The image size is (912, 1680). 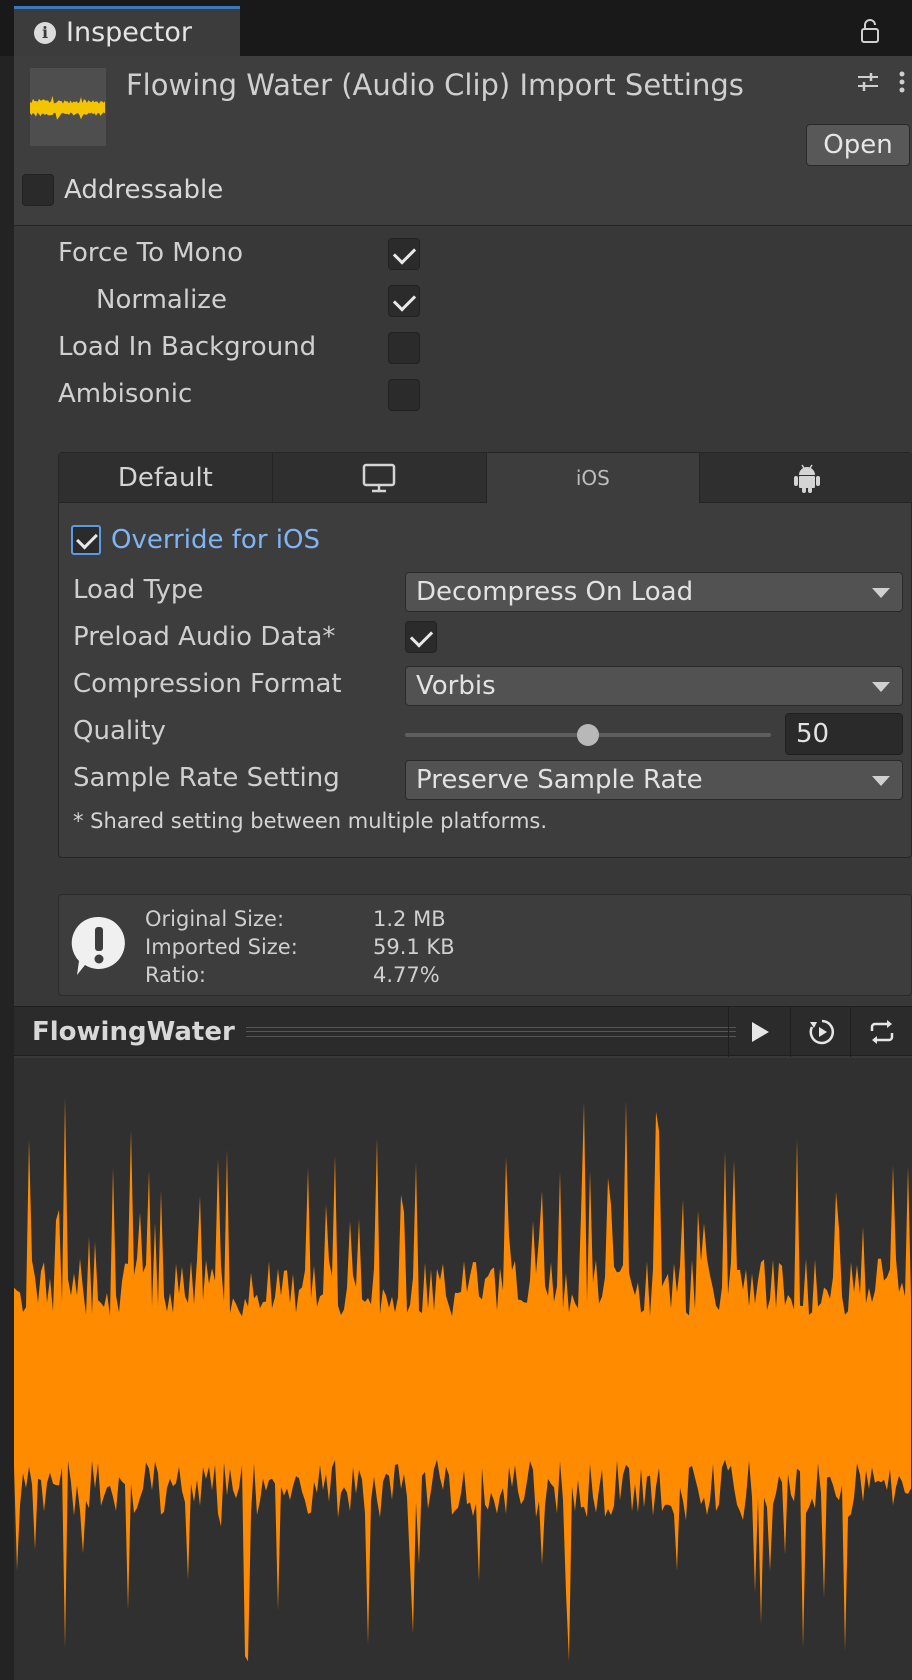 What do you see at coordinates (166, 478) in the screenshot?
I see `tab-default: Default` at bounding box center [166, 478].